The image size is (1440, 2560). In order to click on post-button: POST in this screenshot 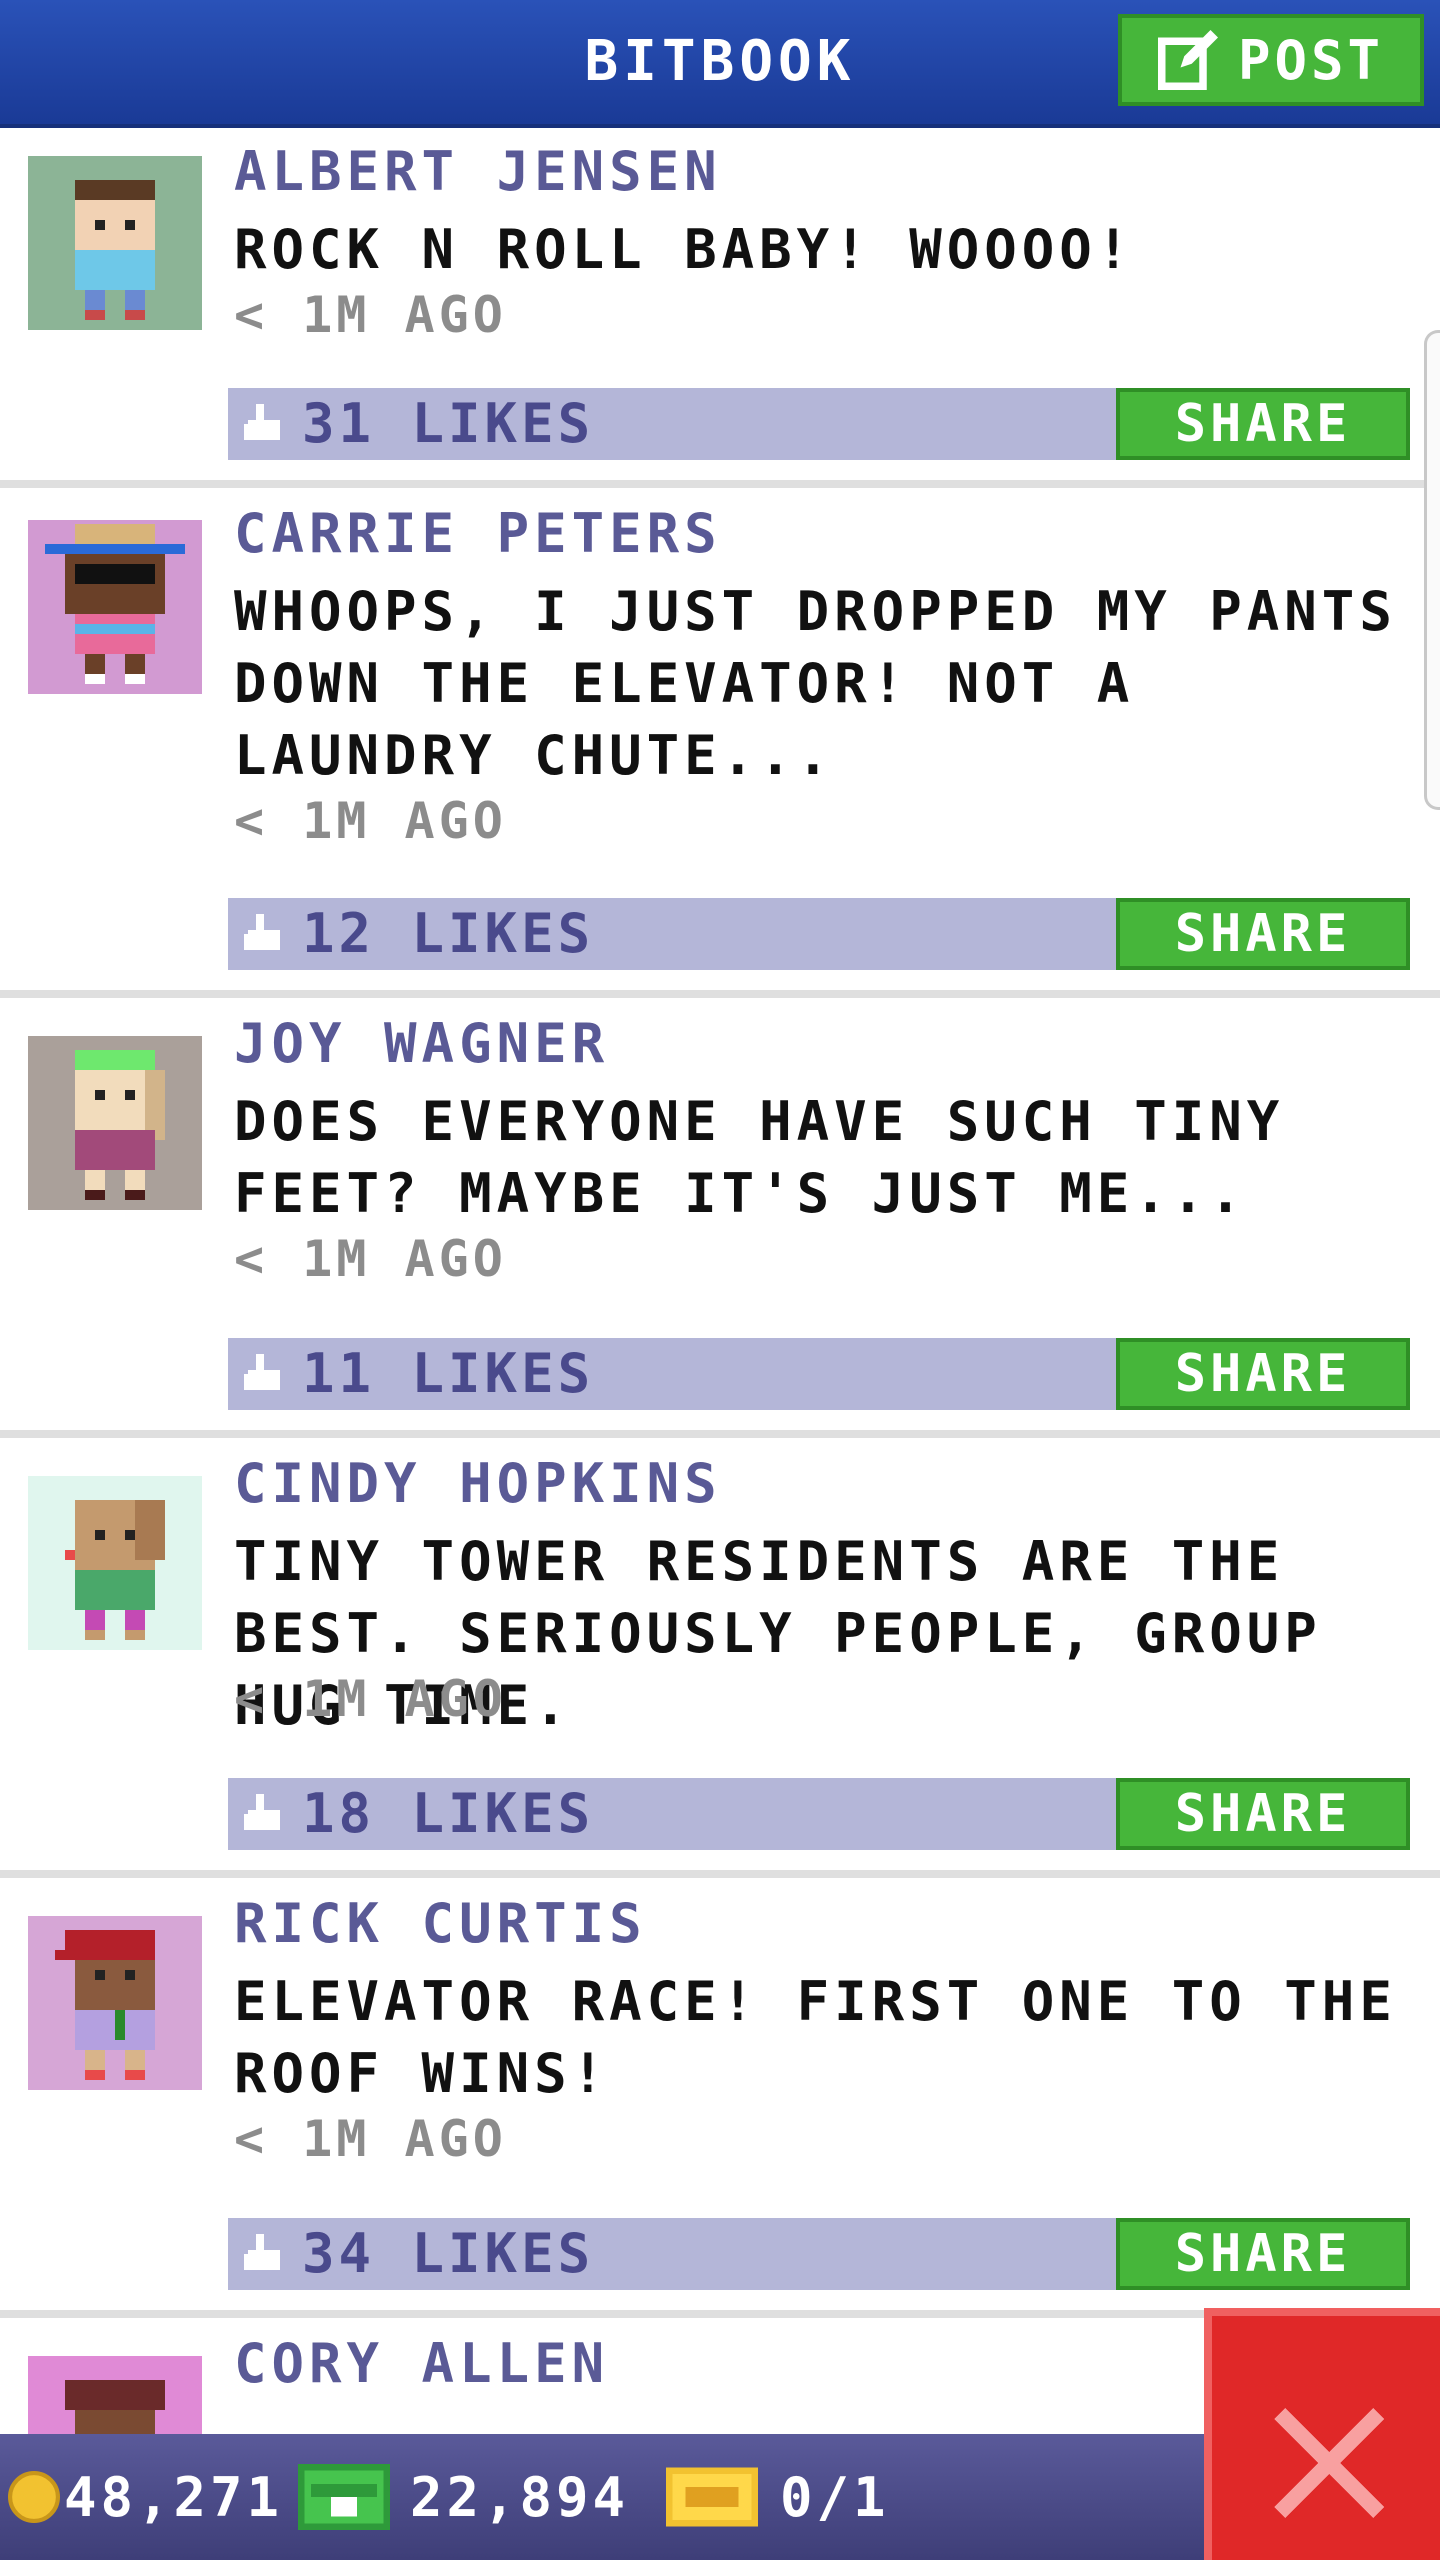, I will do `click(1271, 60)`.